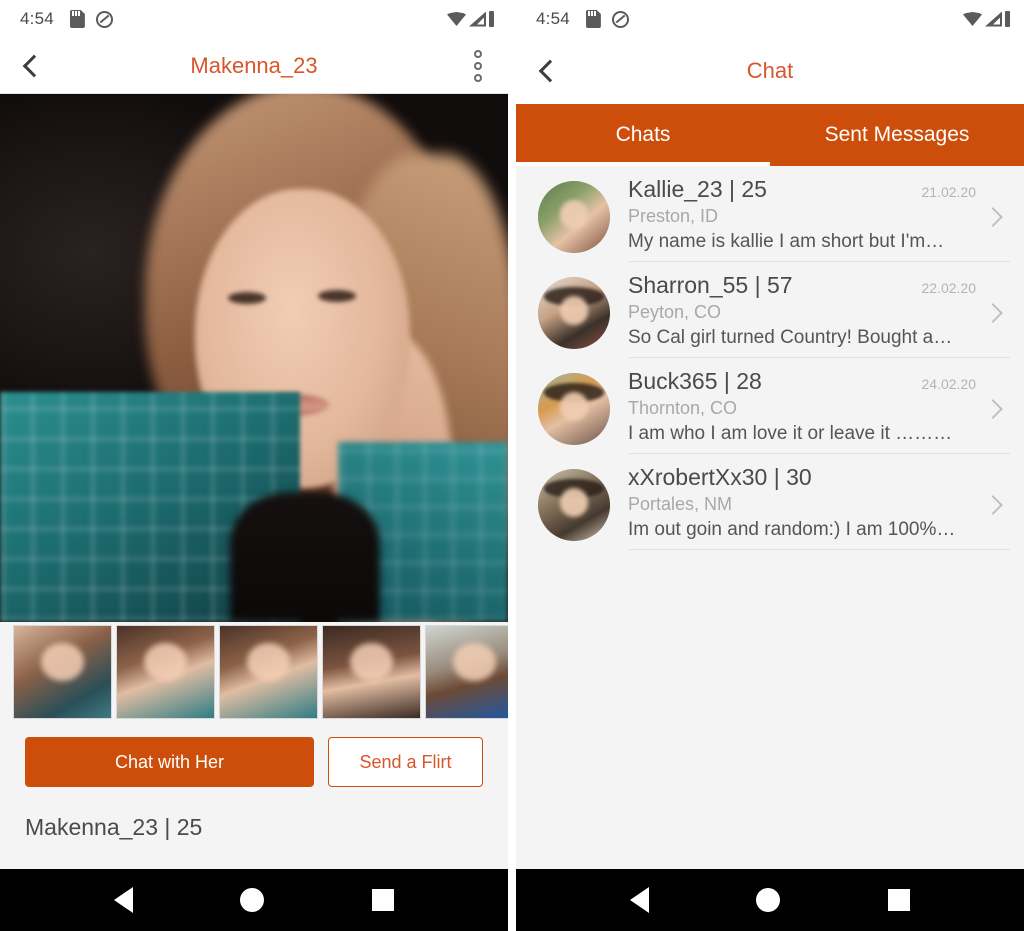  What do you see at coordinates (337, 296) in the screenshot?
I see `hero-eye-right` at bounding box center [337, 296].